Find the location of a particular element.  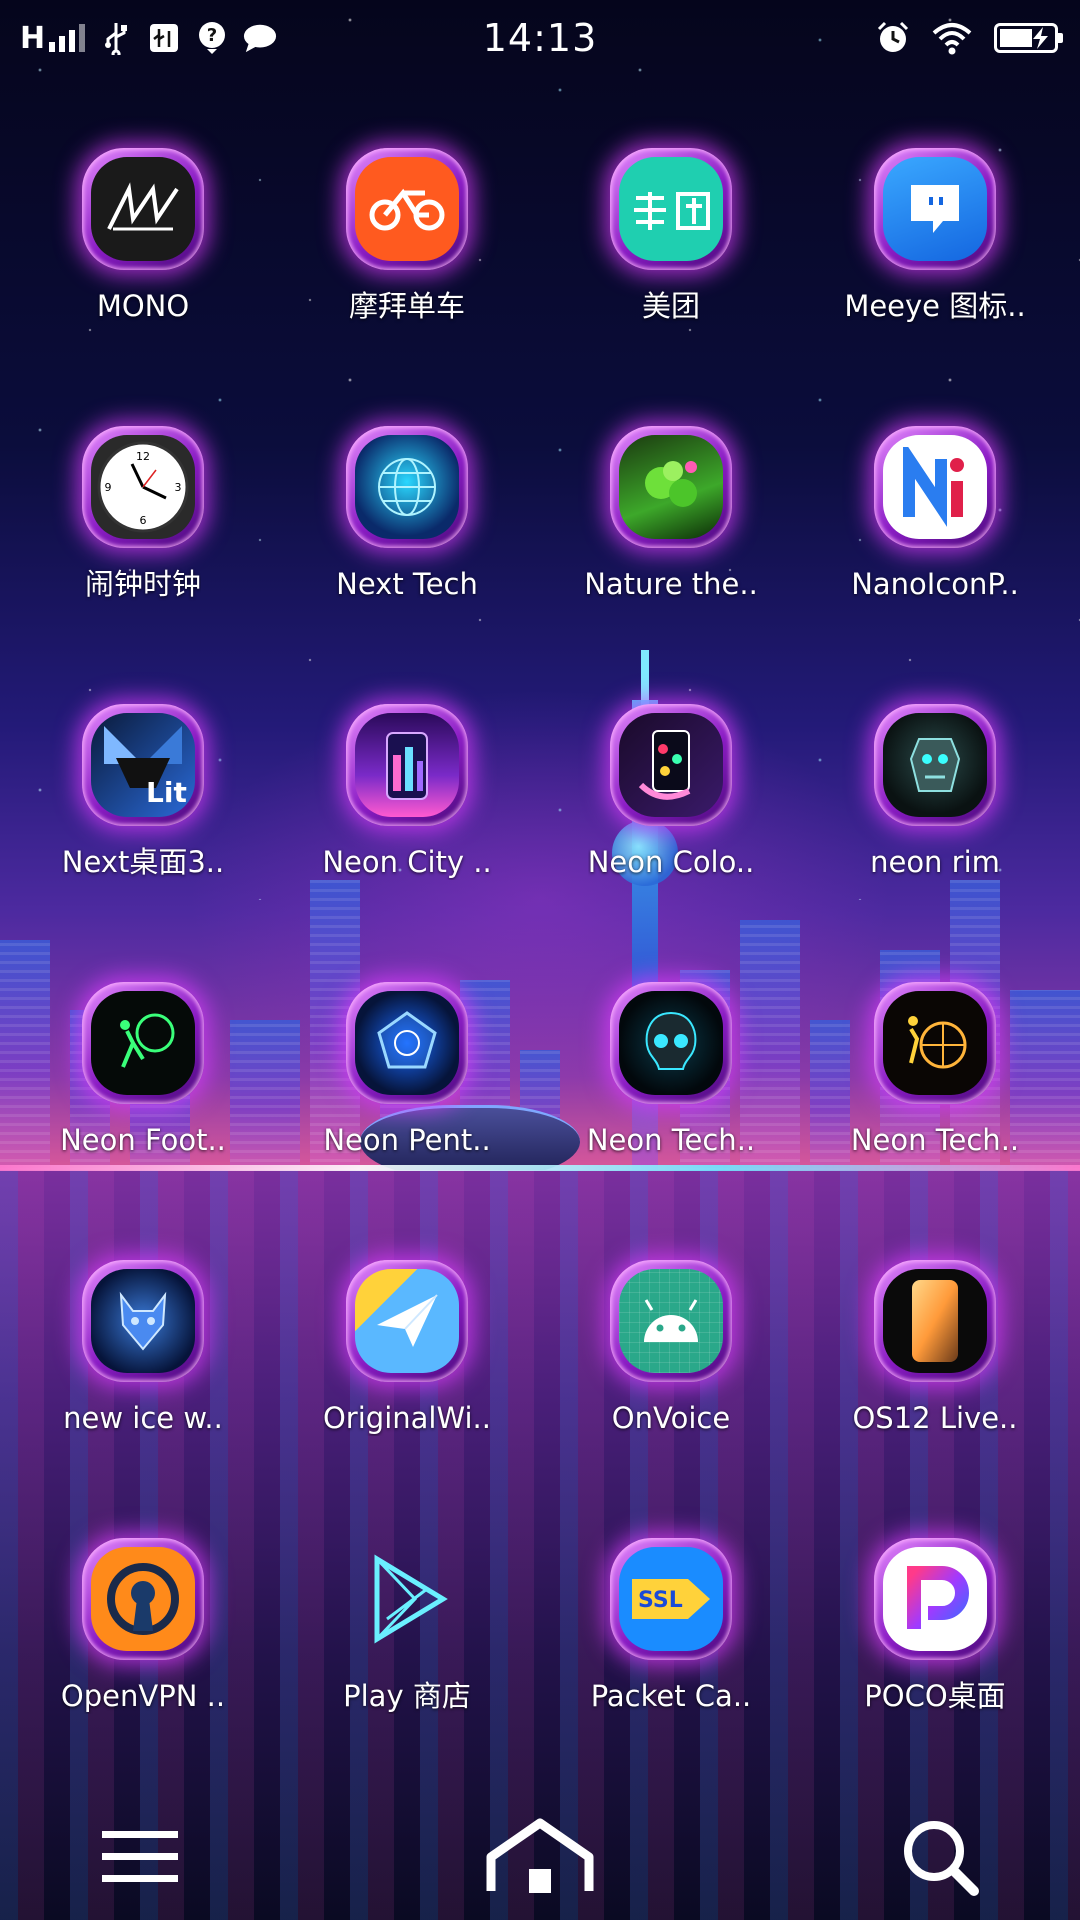

app-meituan: 美团 is located at coordinates (671, 250).